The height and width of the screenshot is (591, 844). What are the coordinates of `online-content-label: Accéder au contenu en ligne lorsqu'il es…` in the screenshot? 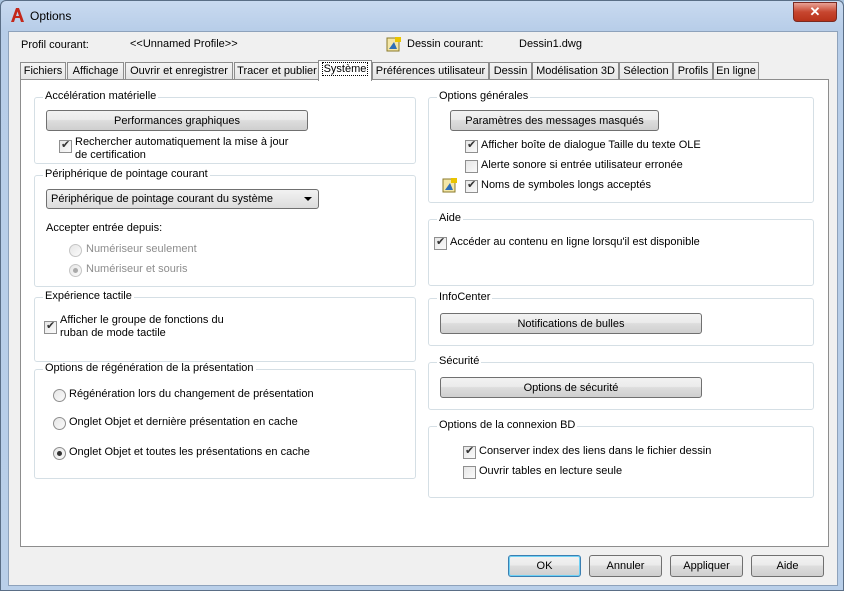 It's located at (575, 242).